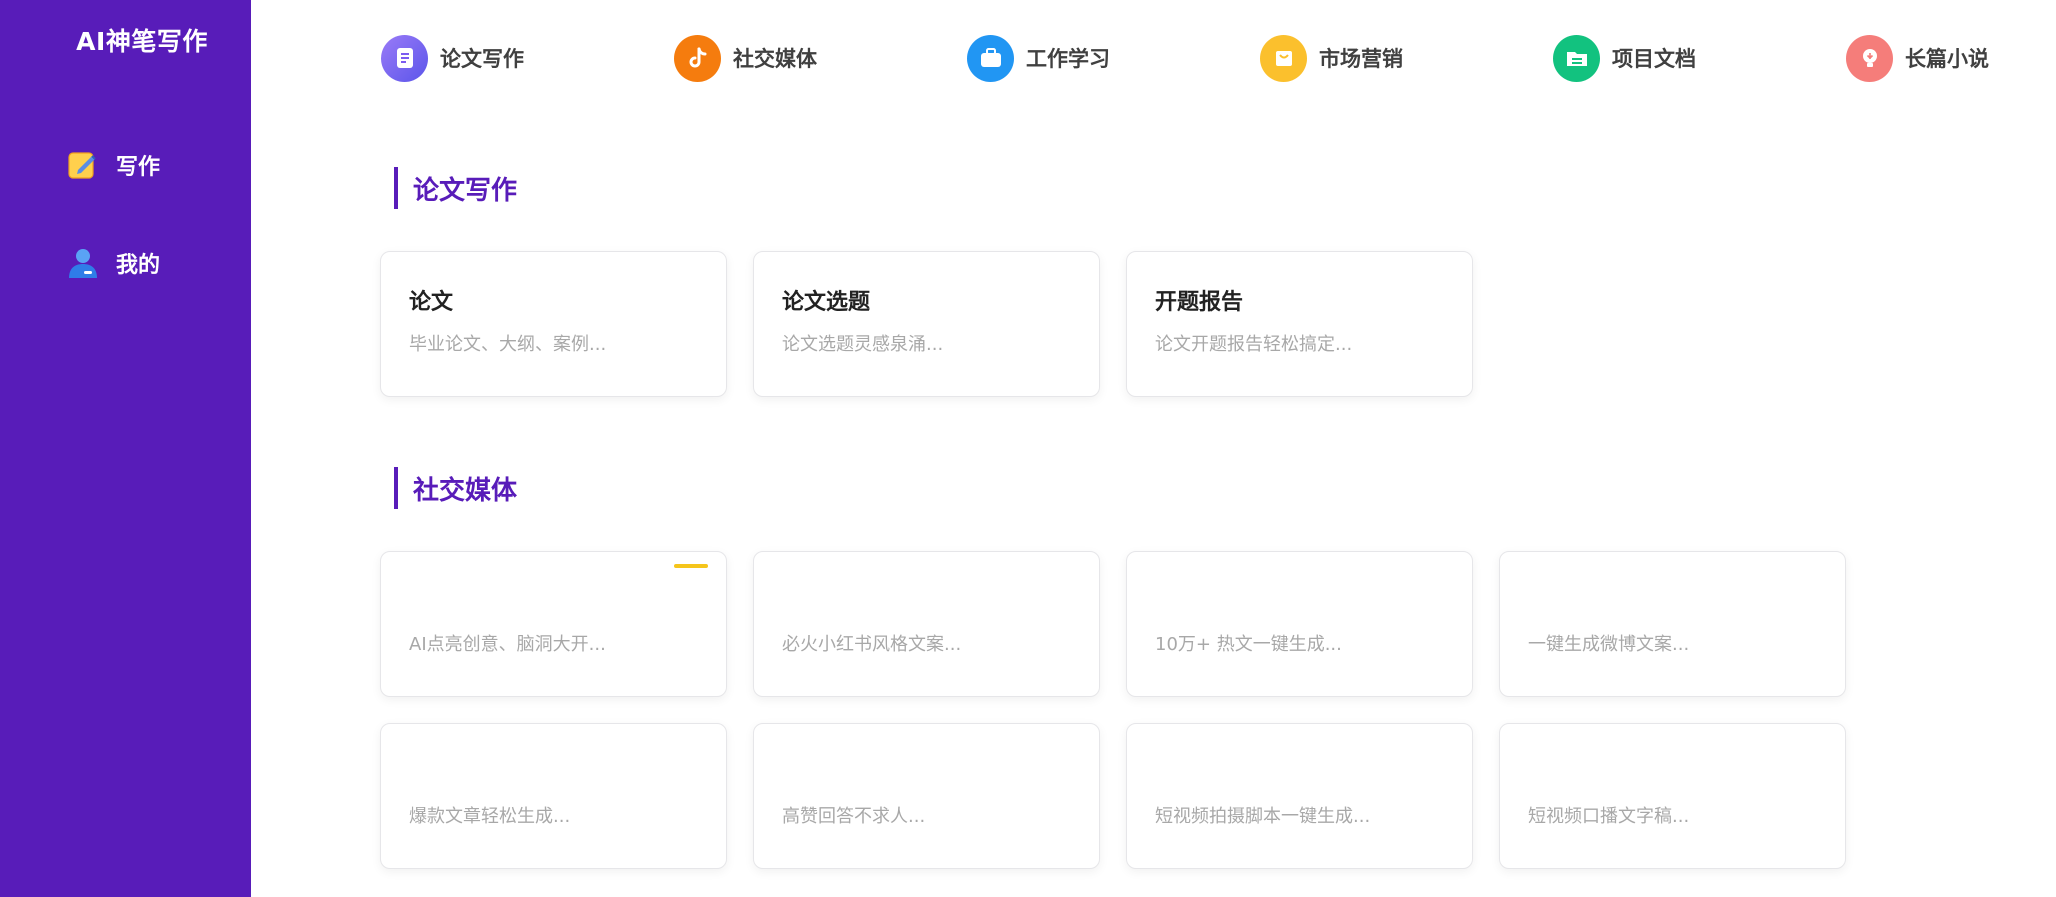 This screenshot has width=2056, height=897. Describe the element at coordinates (82, 165) in the screenshot. I see `pencil-note-icon` at that location.